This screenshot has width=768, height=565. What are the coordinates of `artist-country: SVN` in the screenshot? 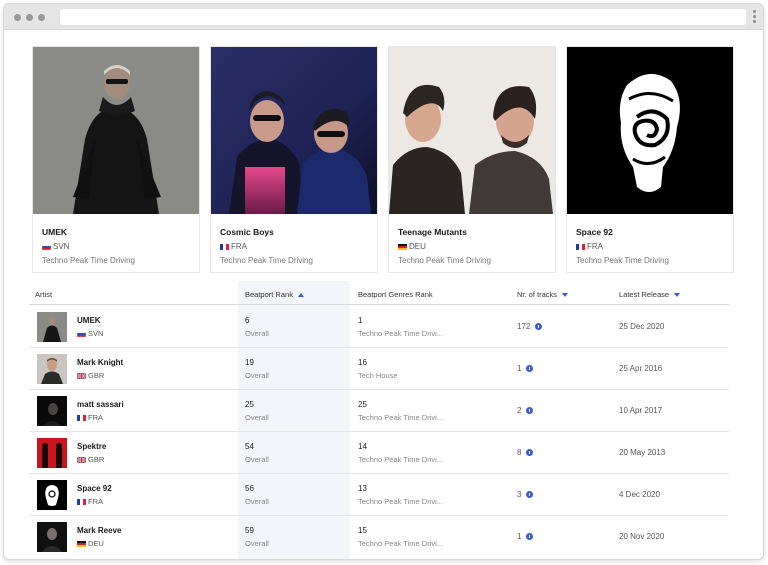 It's located at (90, 333).